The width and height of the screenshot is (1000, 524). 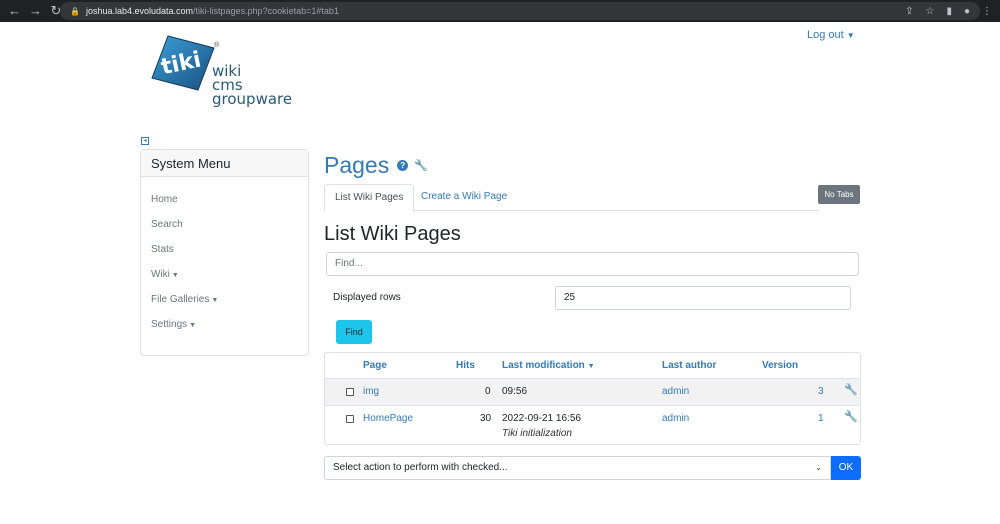 I want to click on displayed-rows-label: Displayed rows, so click(x=367, y=297).